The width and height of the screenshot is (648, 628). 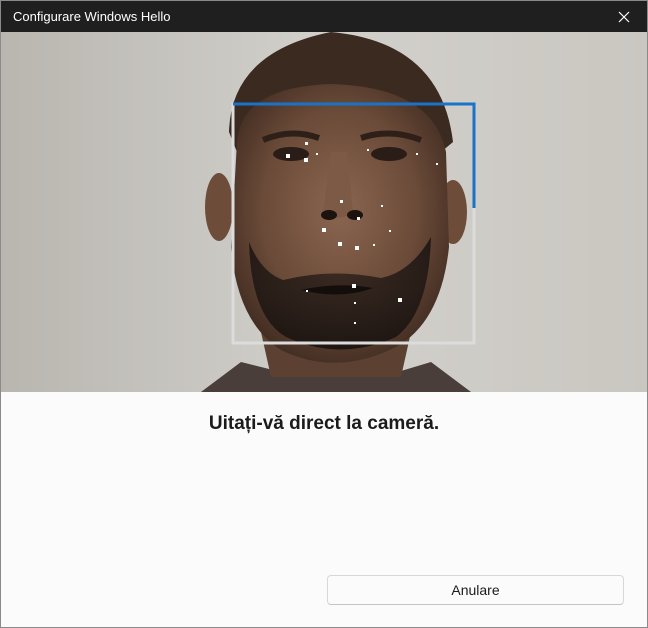 I want to click on face-tracking-frame, so click(x=353, y=223).